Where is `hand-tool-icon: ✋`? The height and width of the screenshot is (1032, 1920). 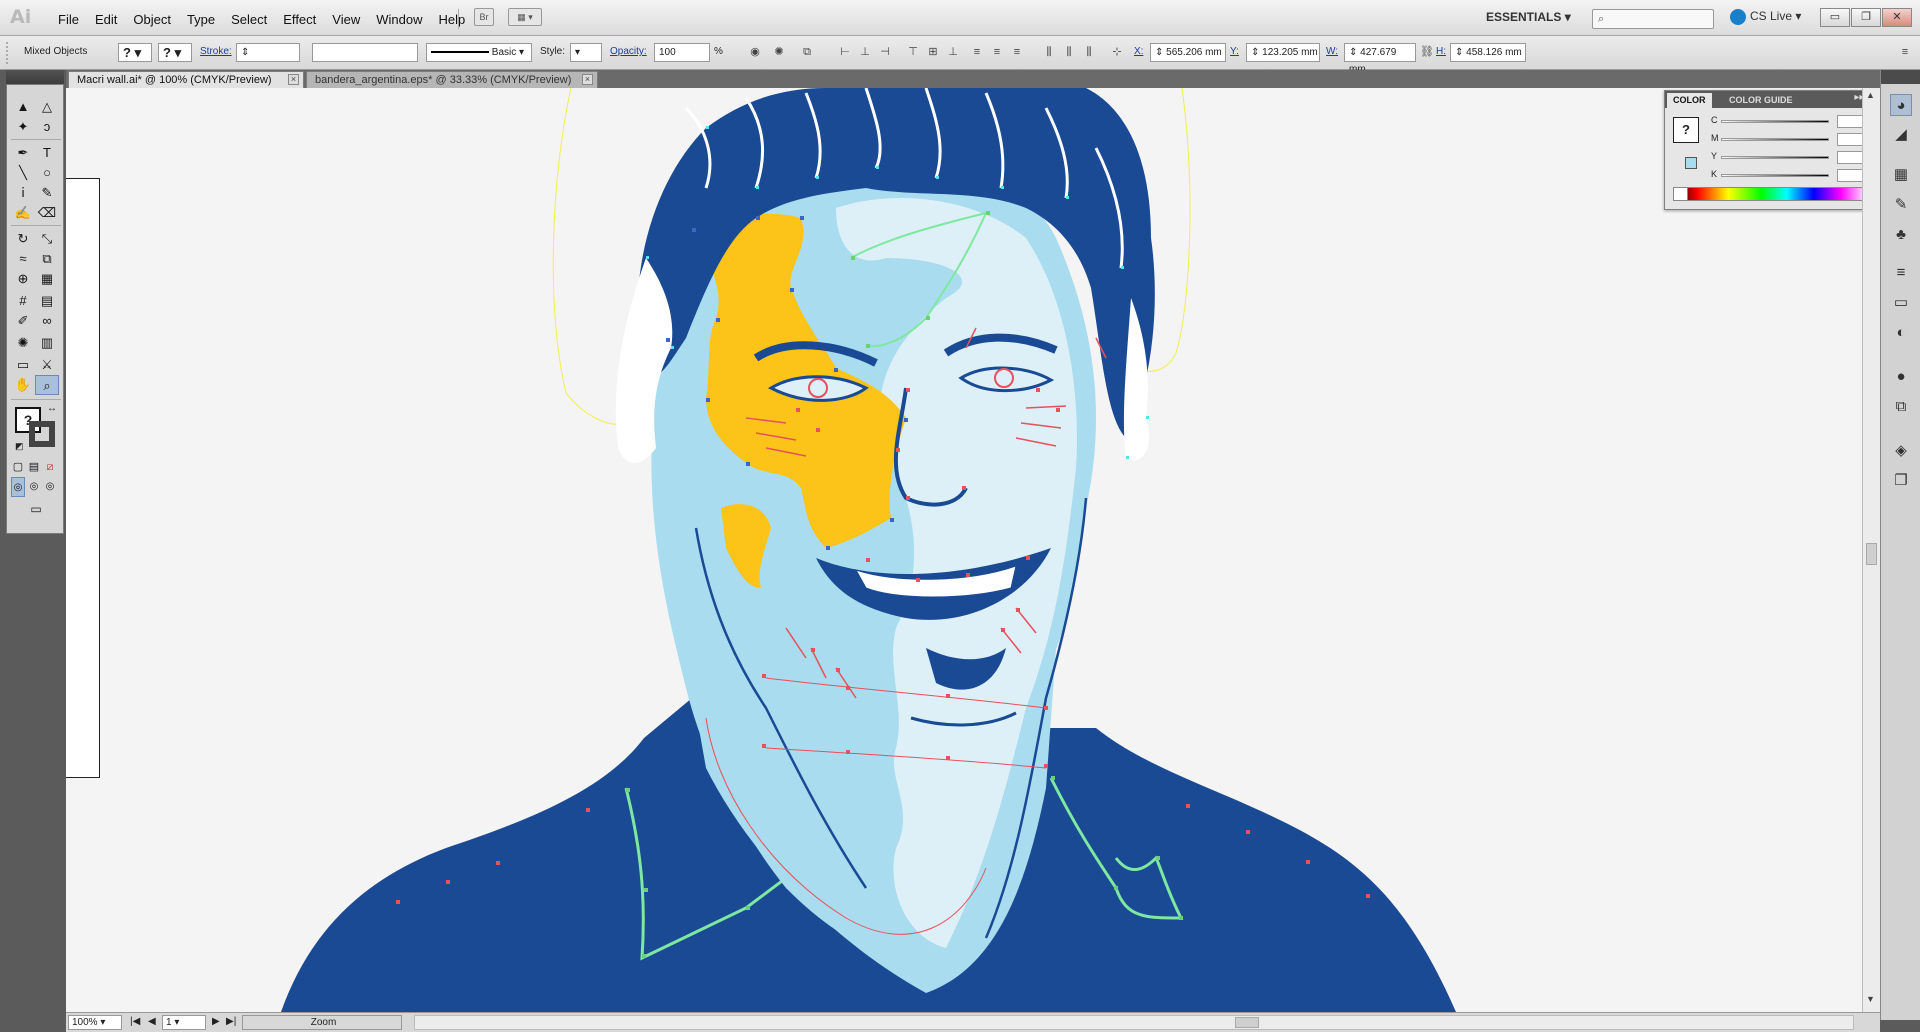
hand-tool-icon: ✋ is located at coordinates (23, 385).